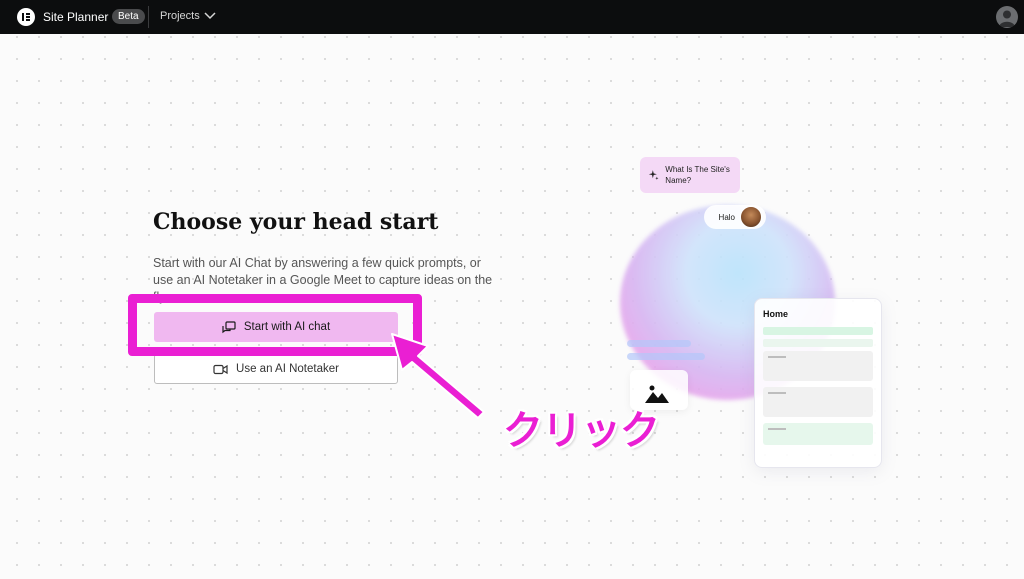 This screenshot has width=1024, height=579. Describe the element at coordinates (26, 17) in the screenshot. I see `elementor-logo-icon` at that location.